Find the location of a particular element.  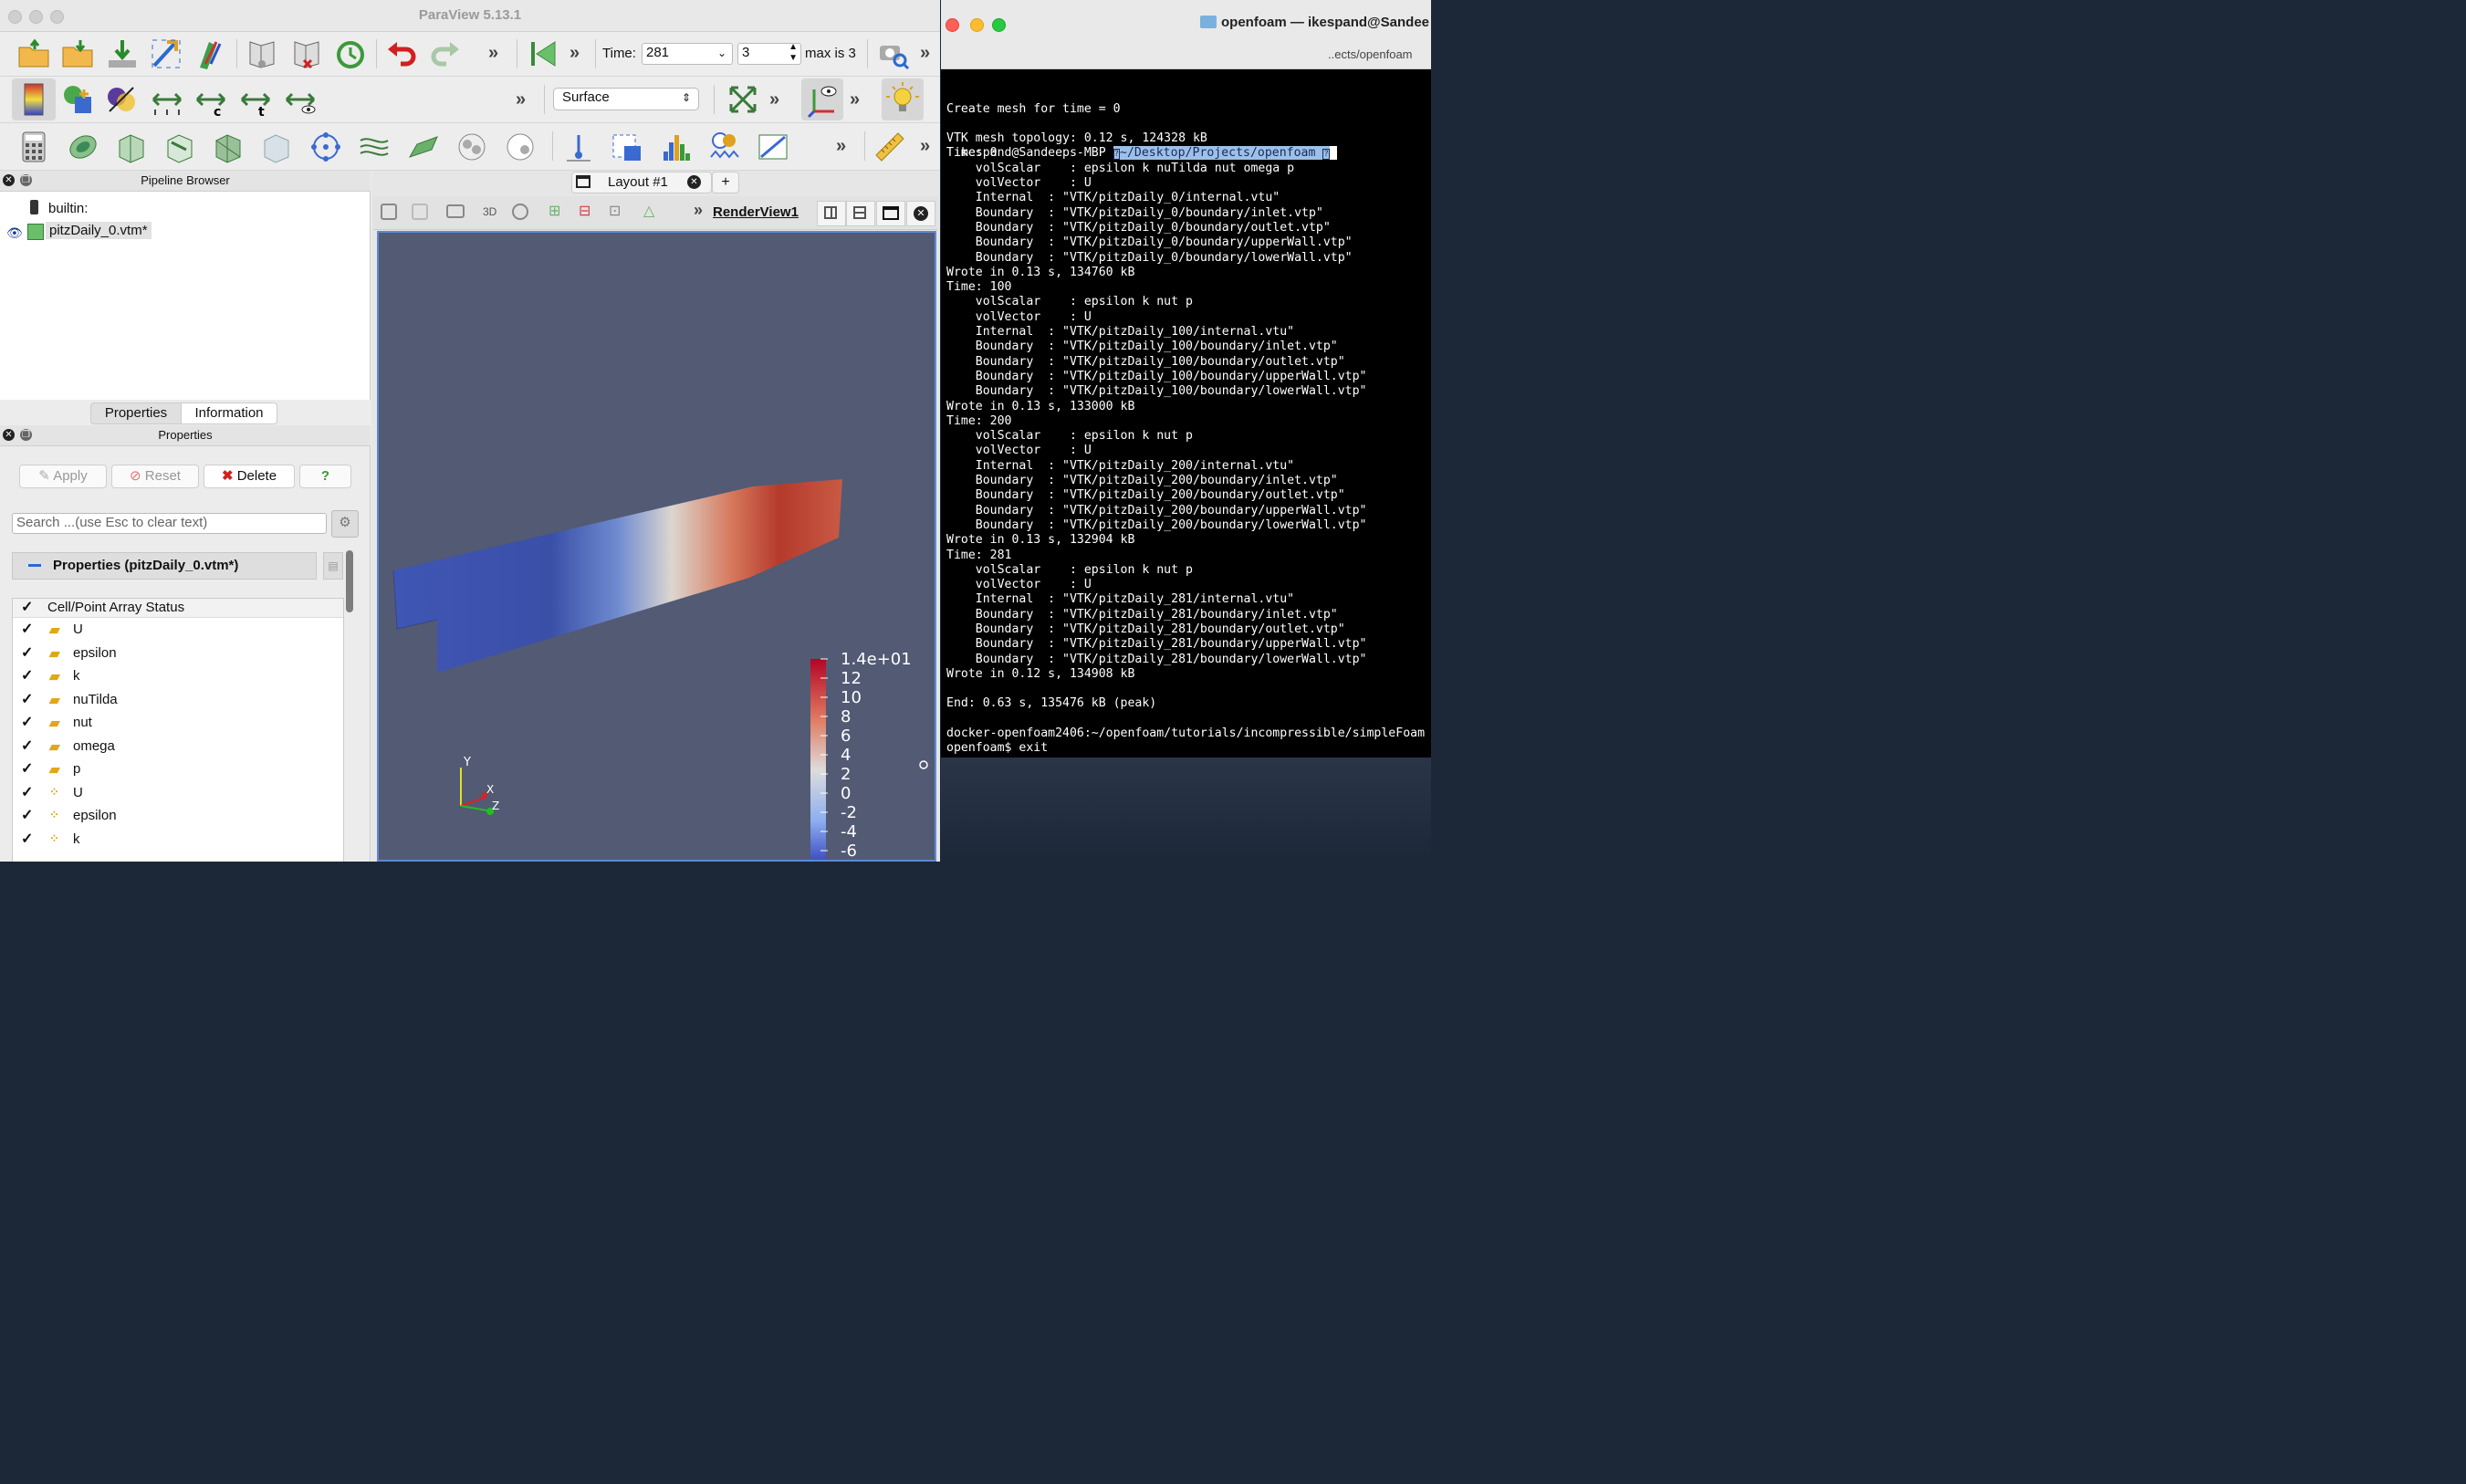

representation-select: Surface ⇕ is located at coordinates (626, 99).